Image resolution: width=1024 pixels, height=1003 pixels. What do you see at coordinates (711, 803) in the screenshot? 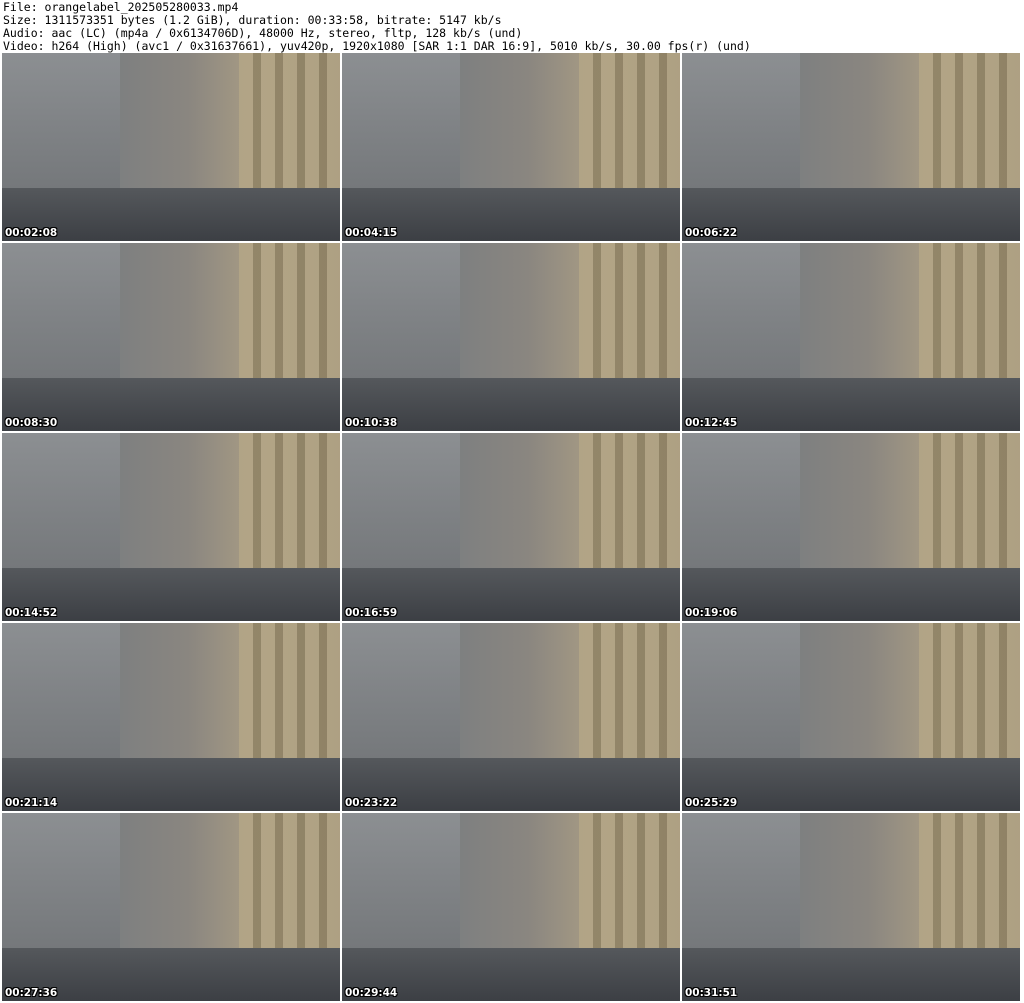
I see `timestamp: 00:25:29` at bounding box center [711, 803].